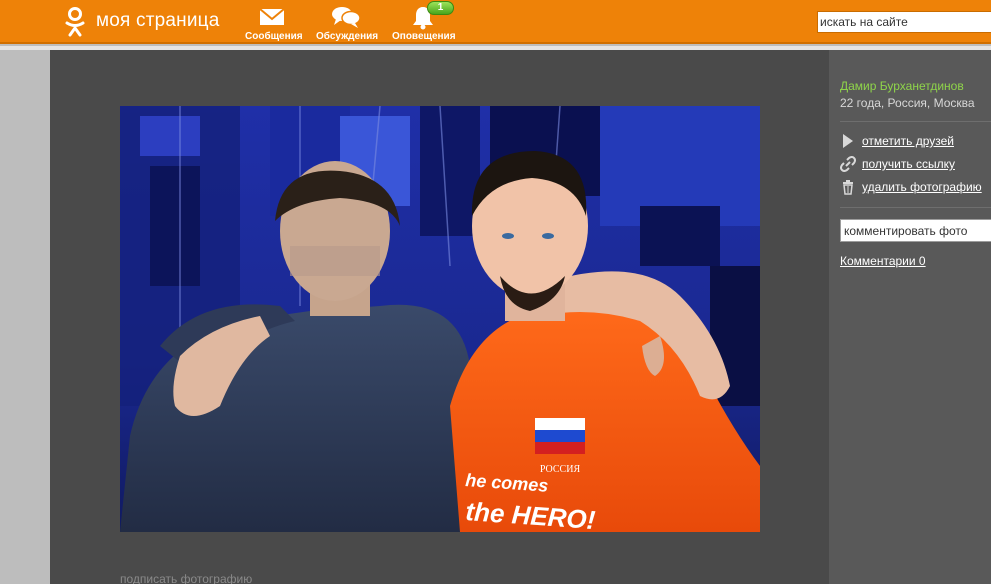 The image size is (991, 584). Describe the element at coordinates (560, 469) in the screenshot. I see `shirt-flag-text: РОССИЯ` at that location.